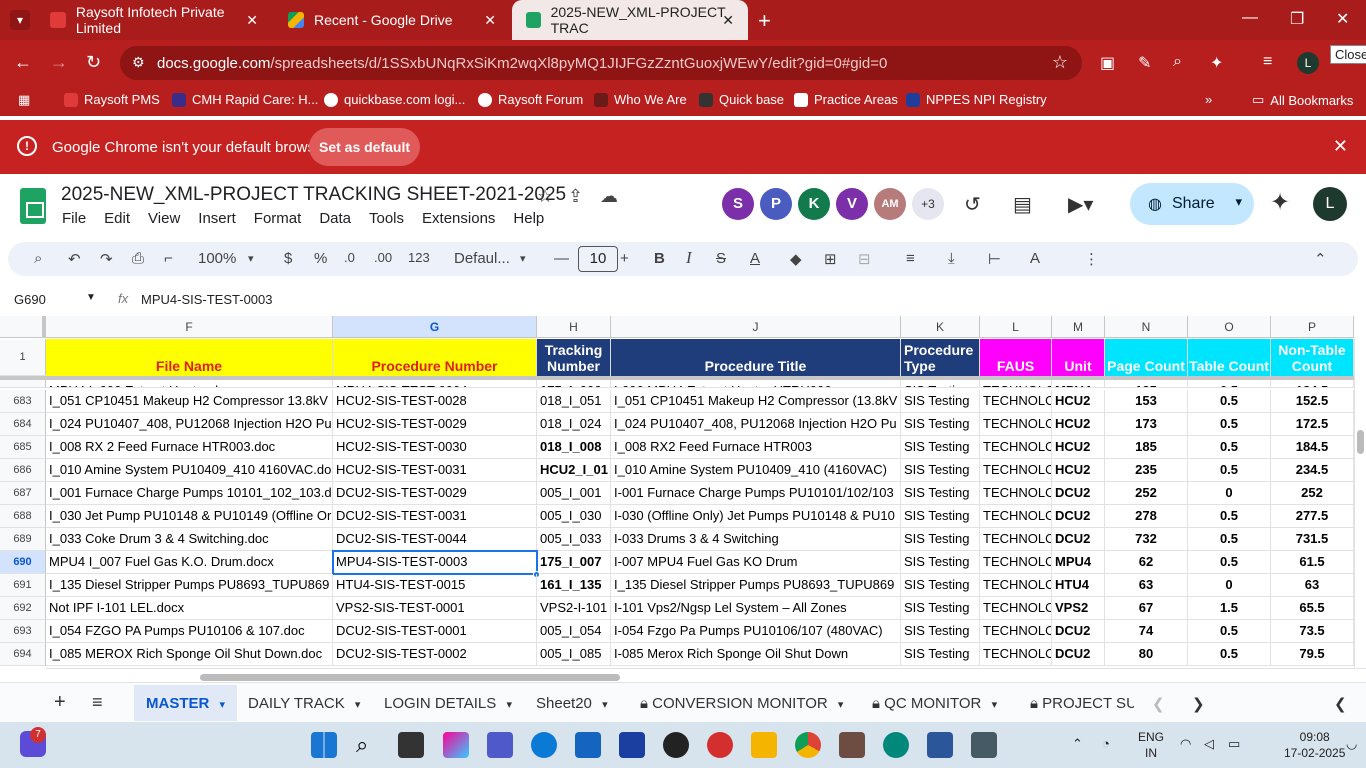 The height and width of the screenshot is (768, 1366). Describe the element at coordinates (574, 654) in the screenshot. I see `table-cell: 005_I_085` at that location.